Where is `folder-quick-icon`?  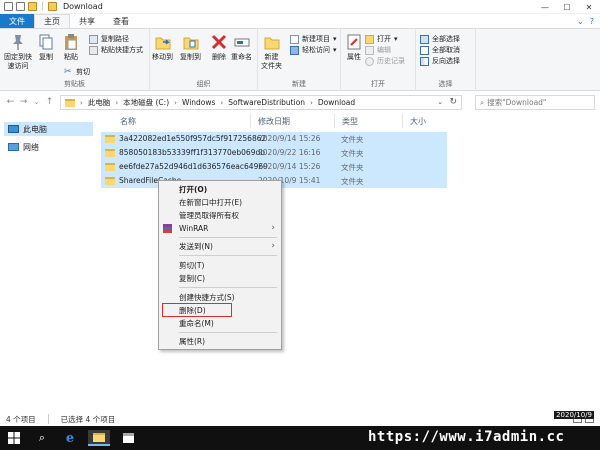 folder-quick-icon is located at coordinates (32, 6).